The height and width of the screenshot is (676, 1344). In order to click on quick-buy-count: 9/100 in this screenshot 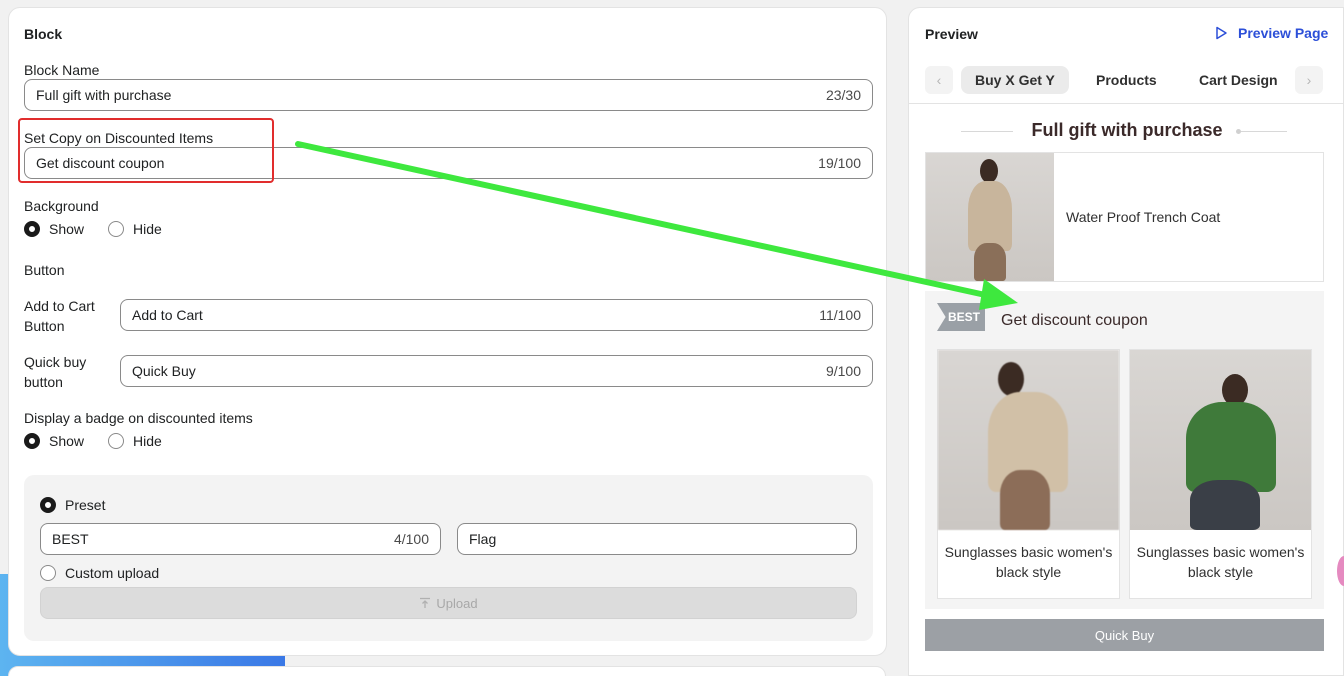, I will do `click(843, 371)`.